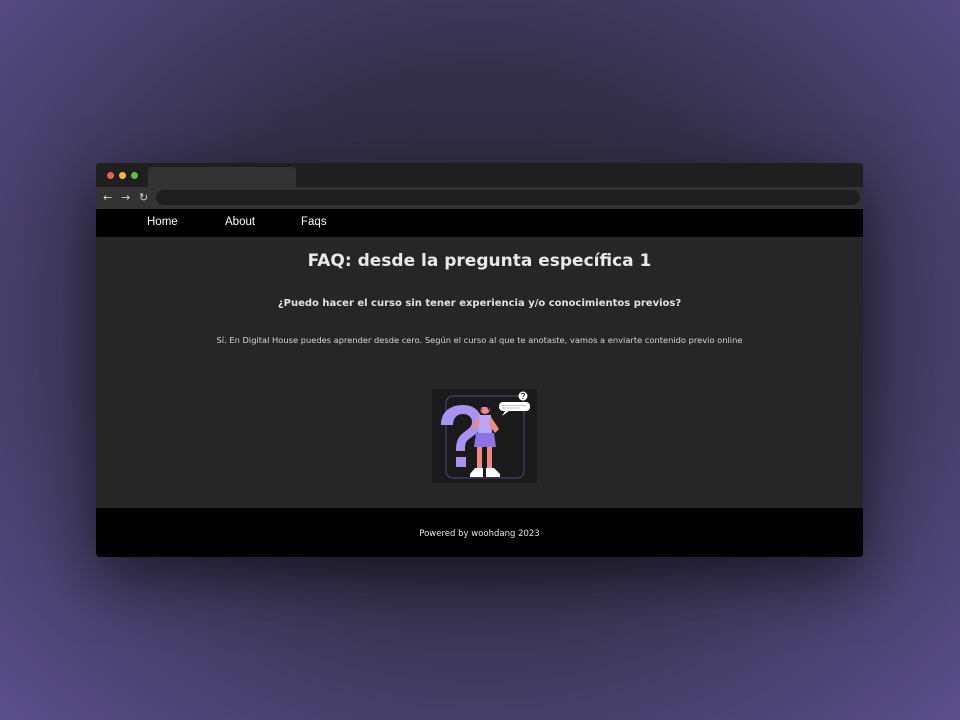 The width and height of the screenshot is (960, 720). Describe the element at coordinates (222, 177) in the screenshot. I see `browser-tab` at that location.